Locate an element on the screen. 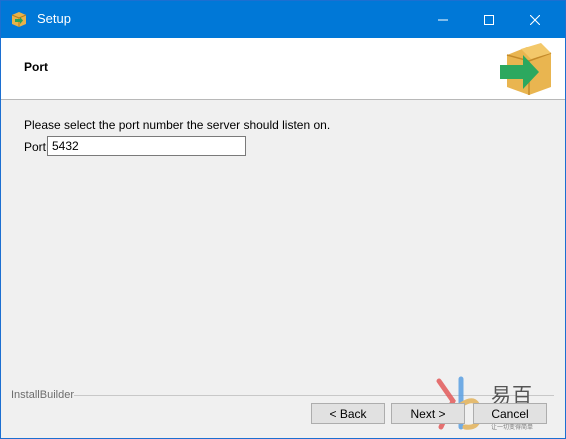  minimize-button is located at coordinates (443, 19).